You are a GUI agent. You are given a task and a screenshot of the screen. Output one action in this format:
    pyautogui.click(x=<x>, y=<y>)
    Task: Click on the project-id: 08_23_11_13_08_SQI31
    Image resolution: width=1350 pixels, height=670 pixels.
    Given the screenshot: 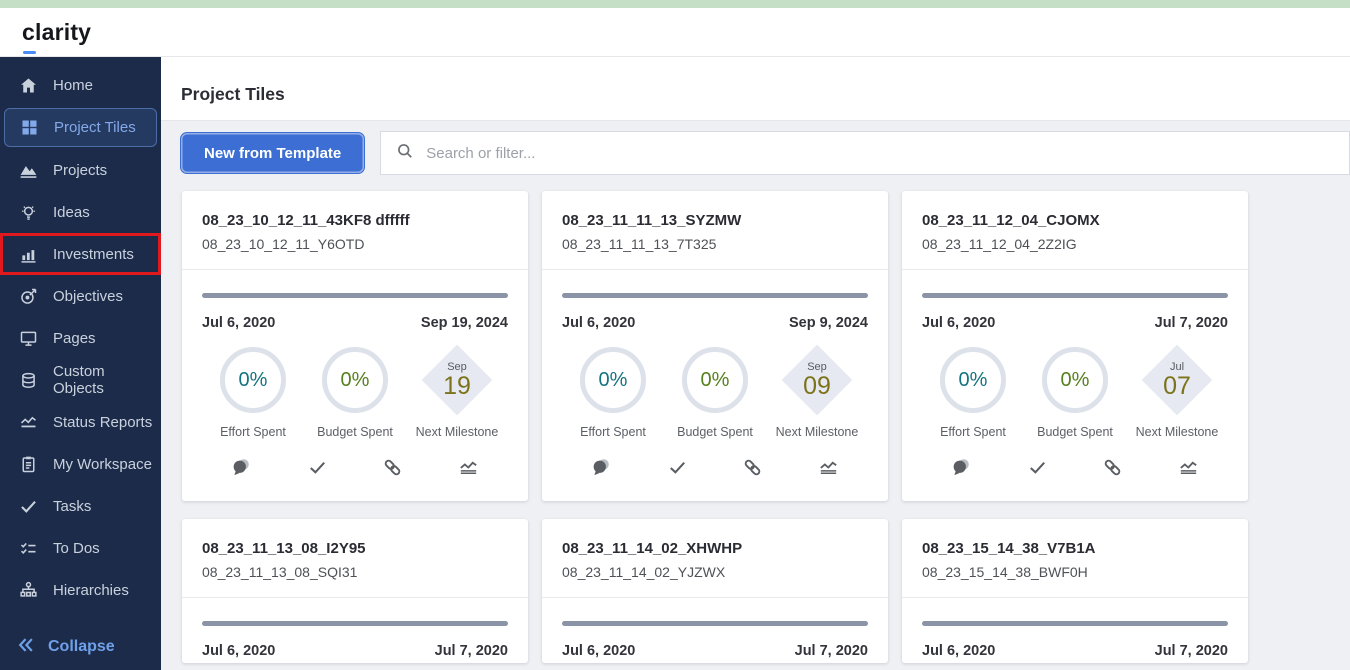 What is the action you would take?
    pyautogui.click(x=280, y=572)
    